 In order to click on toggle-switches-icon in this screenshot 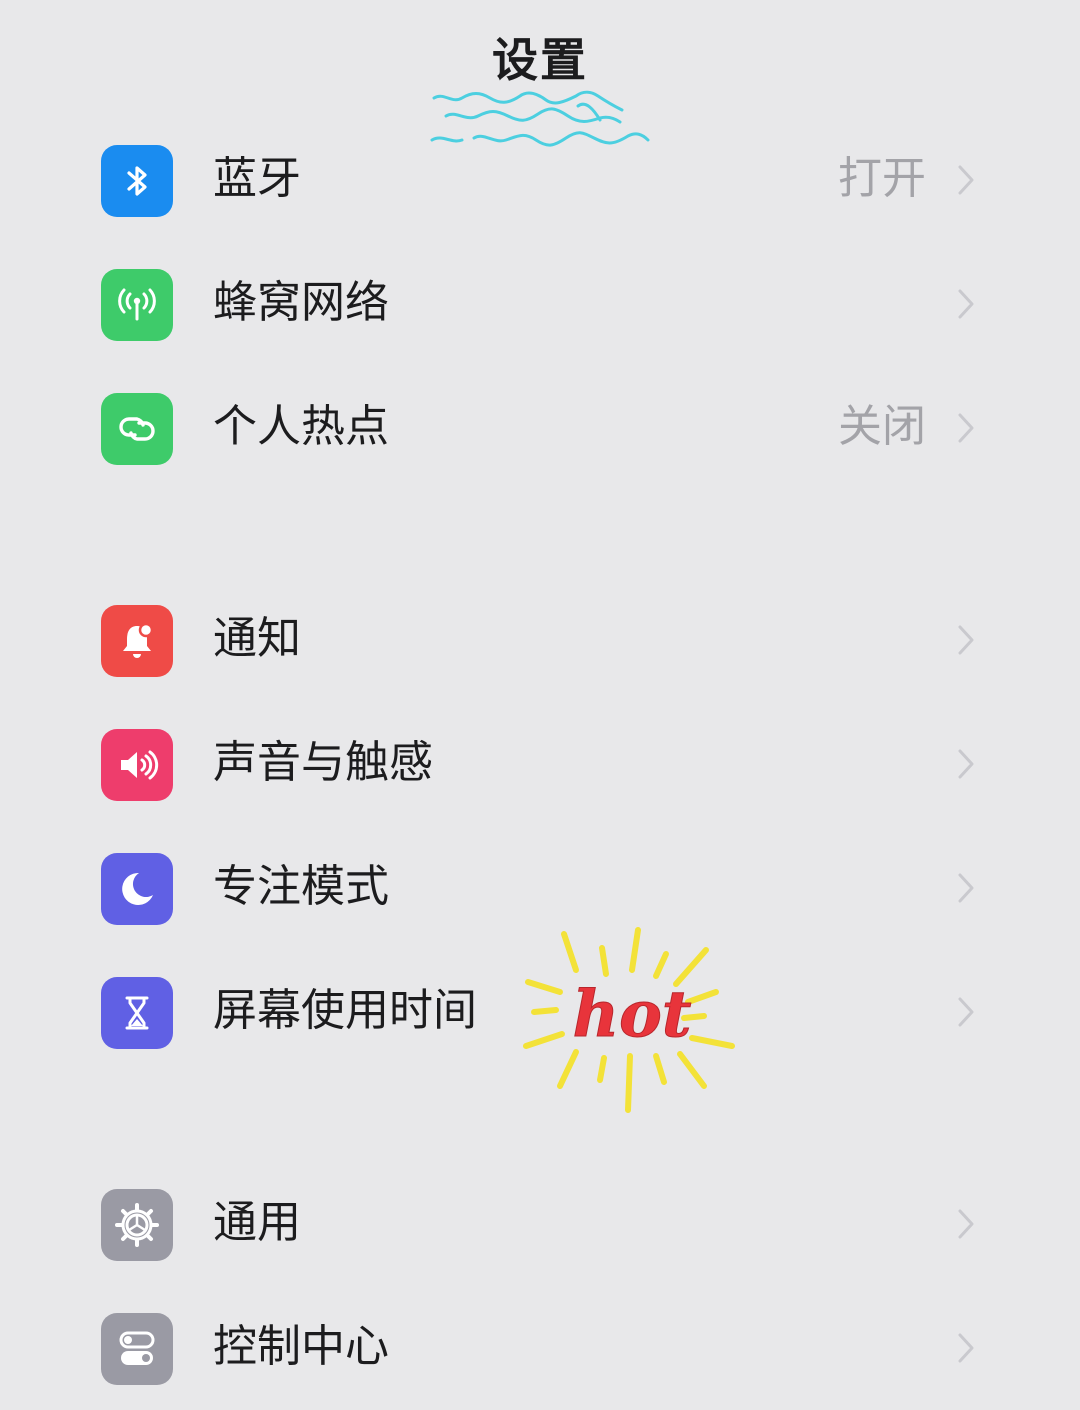, I will do `click(137, 1349)`.